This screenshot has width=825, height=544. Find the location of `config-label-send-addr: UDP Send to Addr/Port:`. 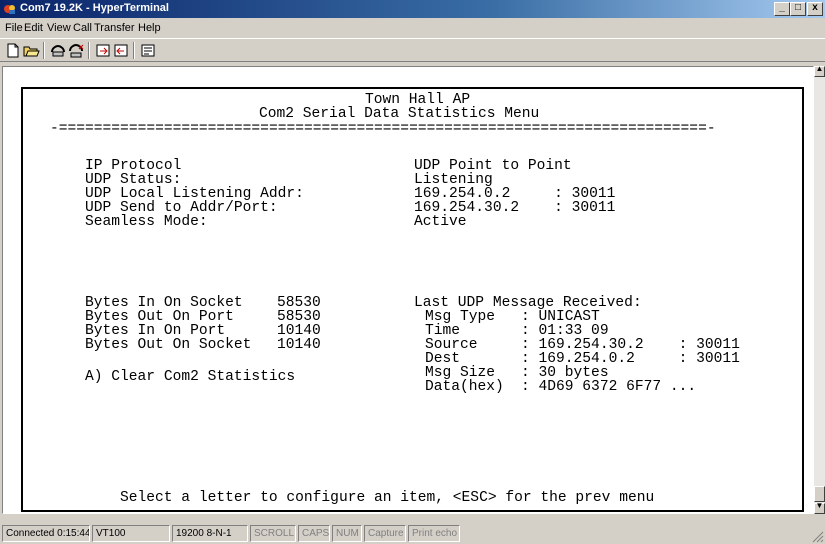

config-label-send-addr: UDP Send to Addr/Port: is located at coordinates (181, 208).